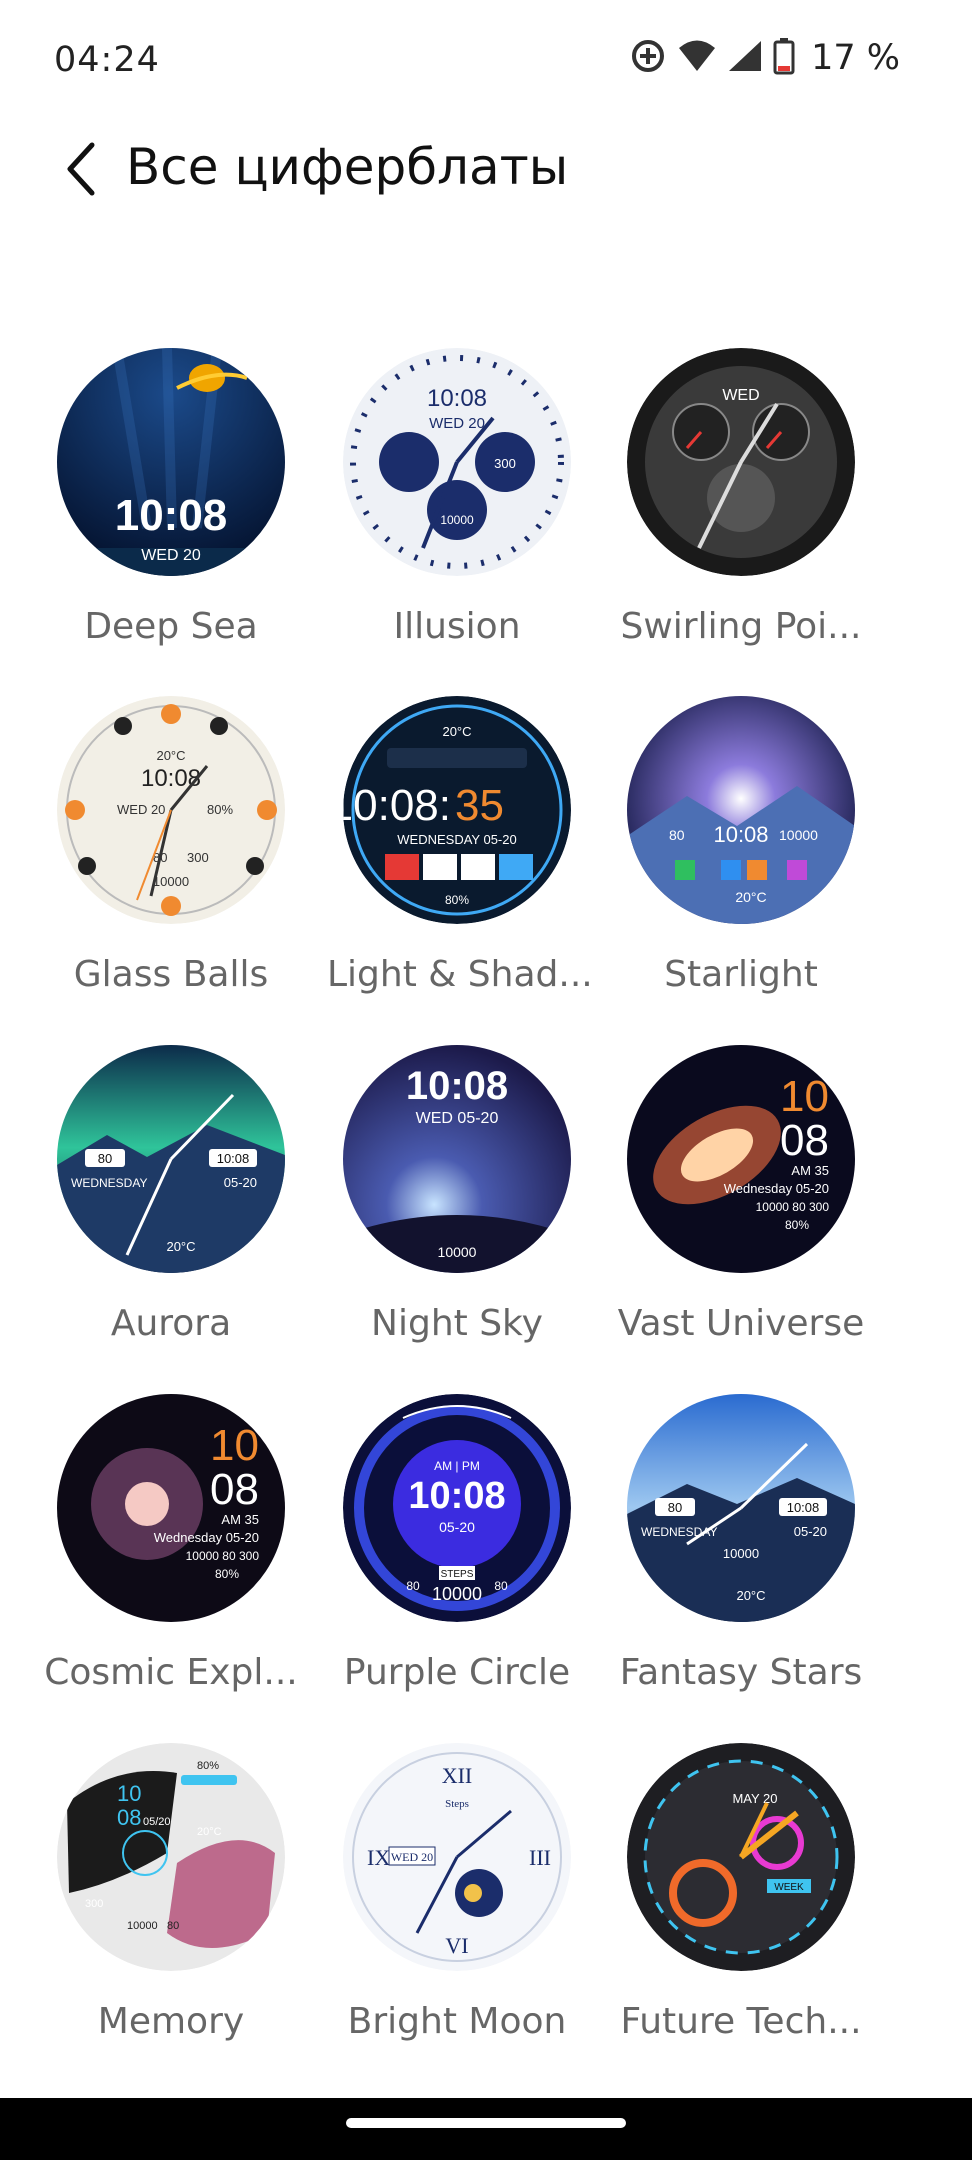 Image resolution: width=972 pixels, height=2160 pixels. What do you see at coordinates (764, 58) in the screenshot?
I see `status-icons: 17 %` at bounding box center [764, 58].